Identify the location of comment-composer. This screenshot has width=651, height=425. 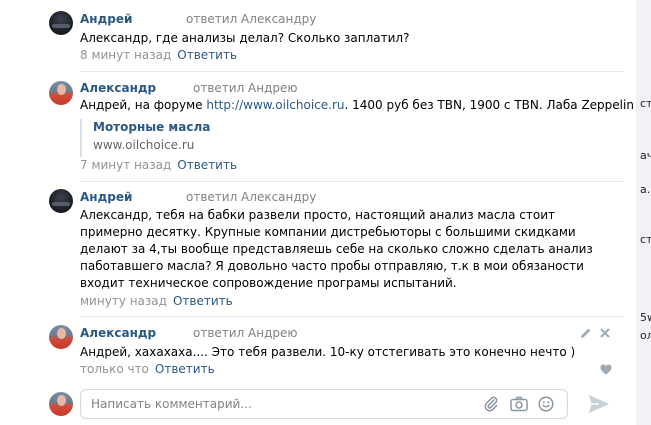
(324, 404).